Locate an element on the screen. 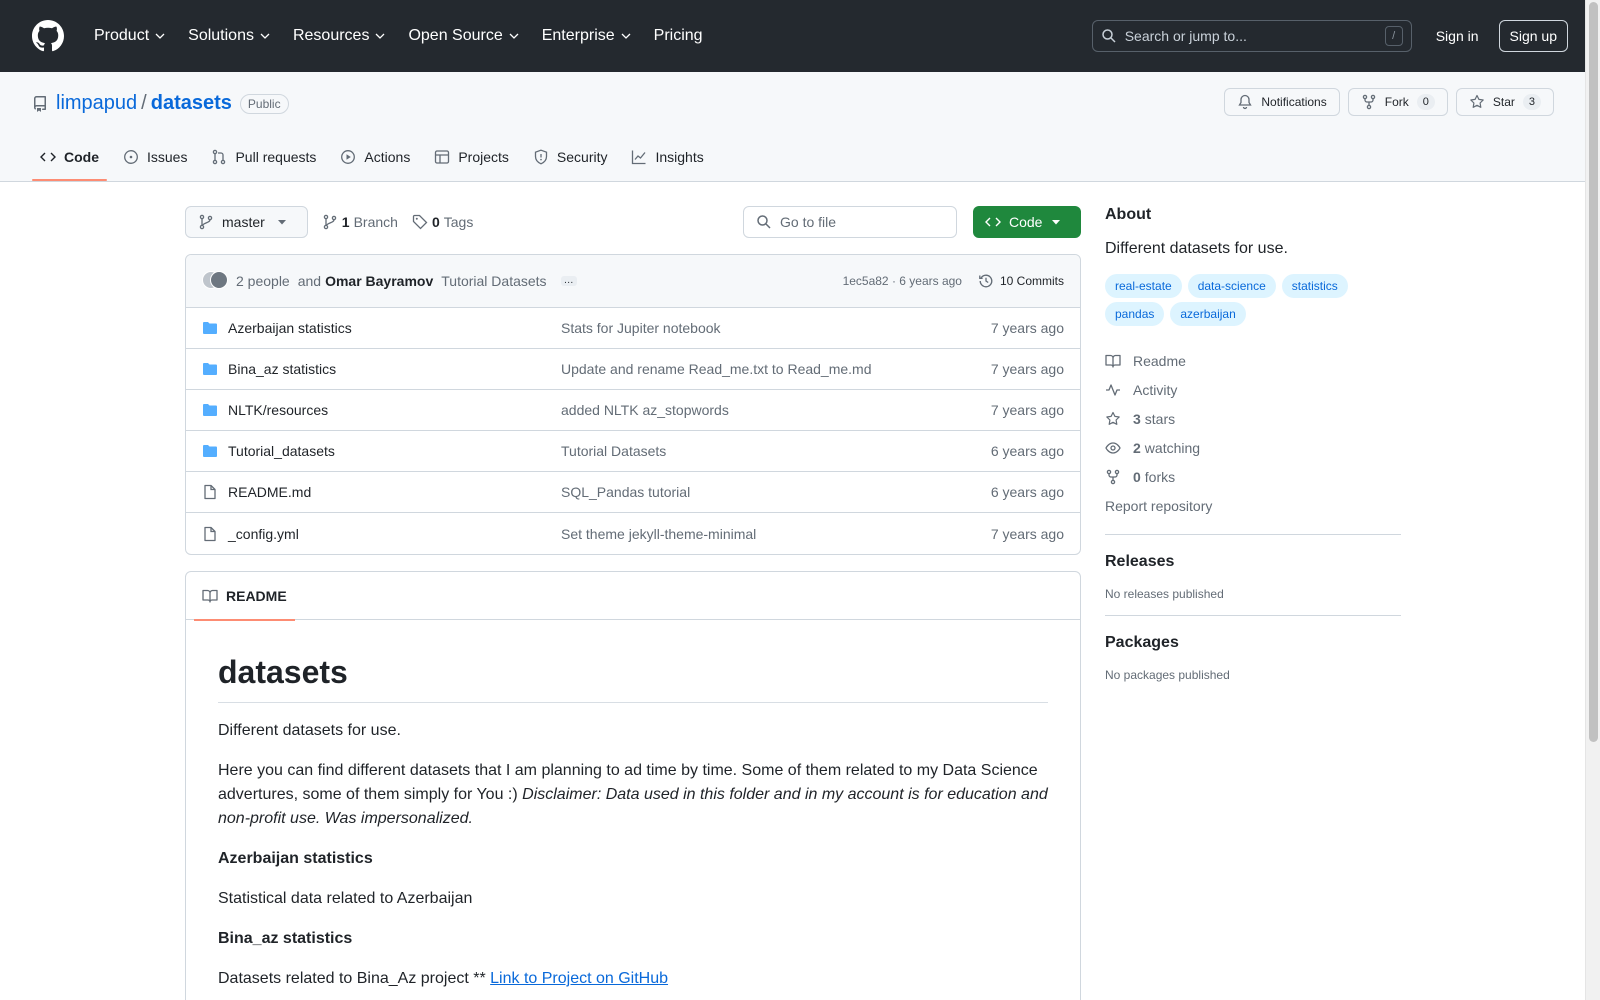 The height and width of the screenshot is (1000, 1600). chevron-down-icon is located at coordinates (626, 36).